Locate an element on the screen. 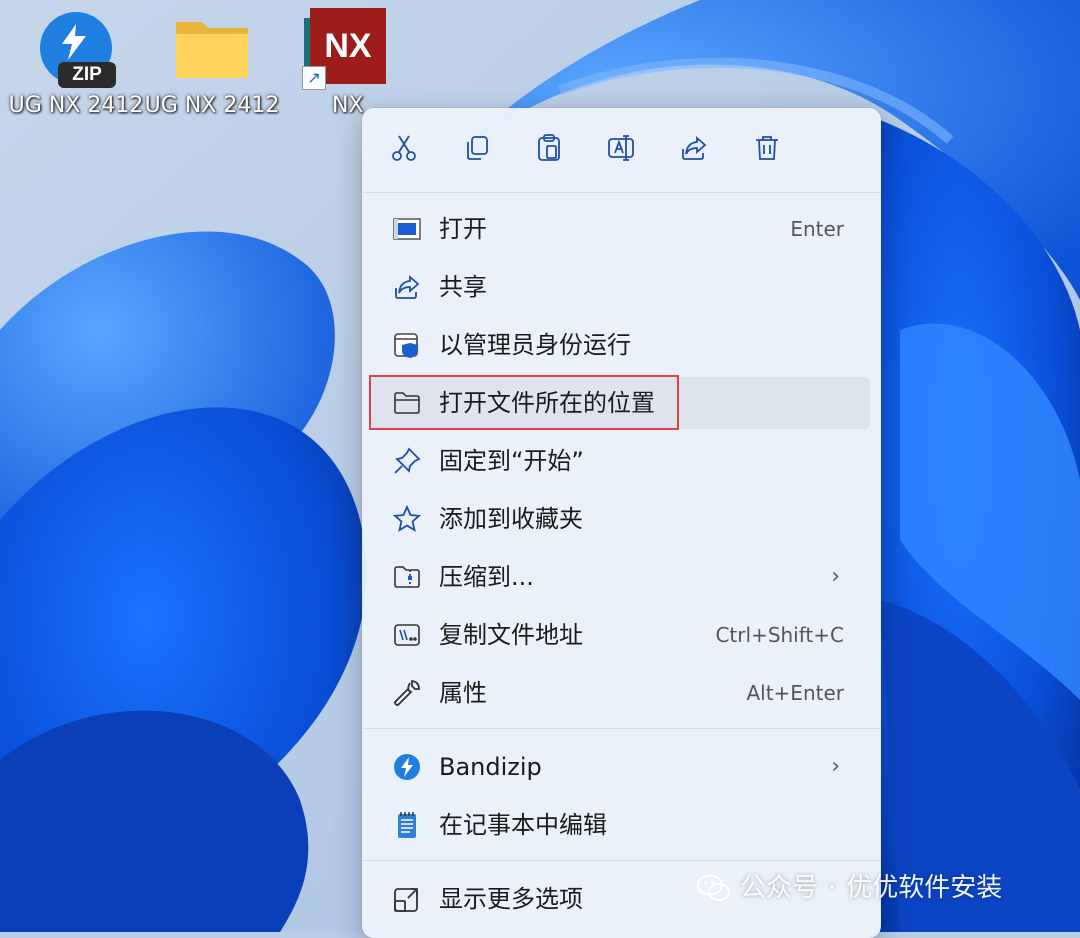  desktop-icon-nx: NX ↗ NX is located at coordinates (340, 64).